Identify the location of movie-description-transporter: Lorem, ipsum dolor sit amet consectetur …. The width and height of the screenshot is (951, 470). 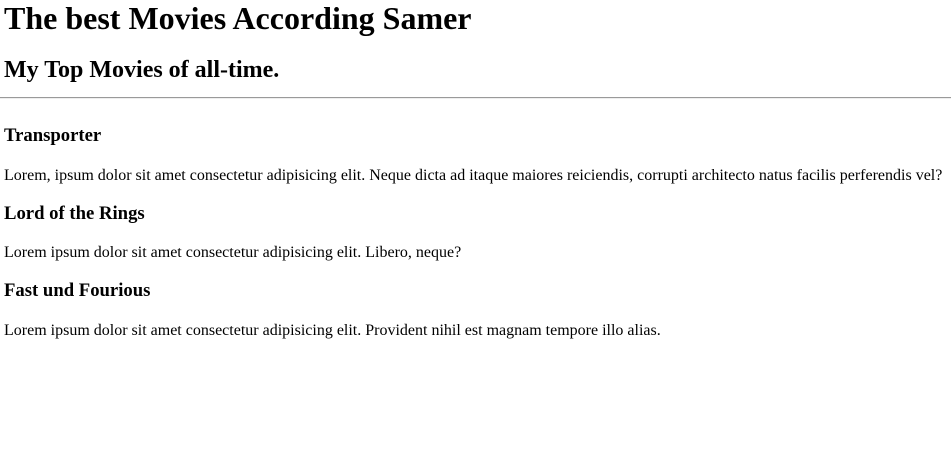
(473, 175).